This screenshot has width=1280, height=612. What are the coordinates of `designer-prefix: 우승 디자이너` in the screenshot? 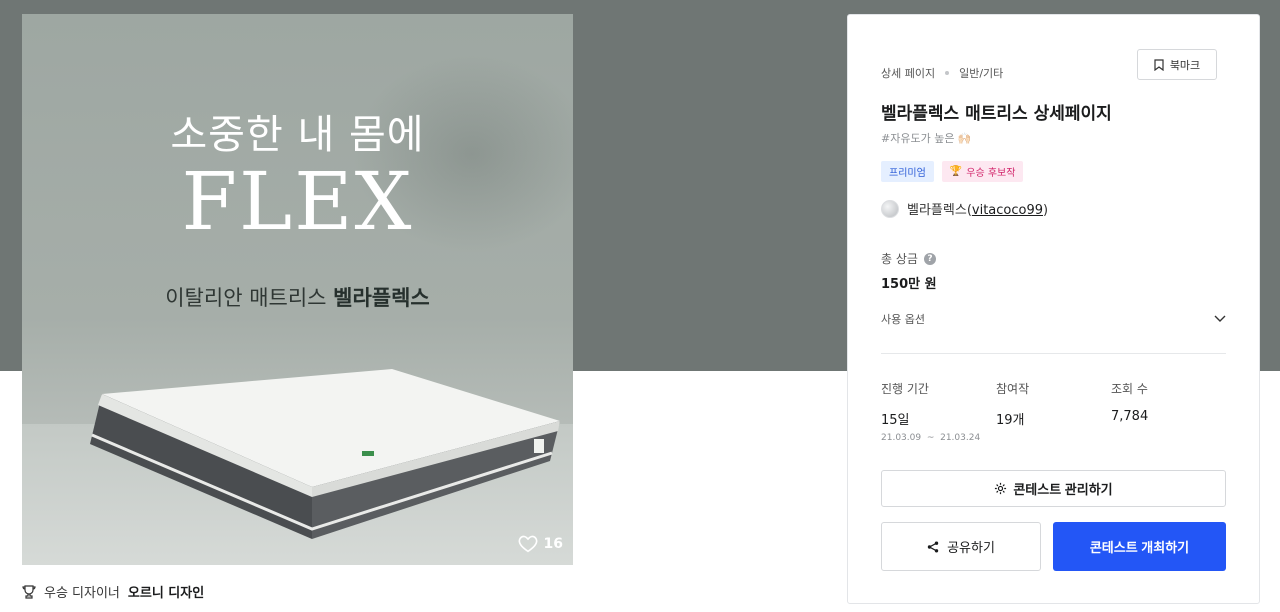 It's located at (82, 593).